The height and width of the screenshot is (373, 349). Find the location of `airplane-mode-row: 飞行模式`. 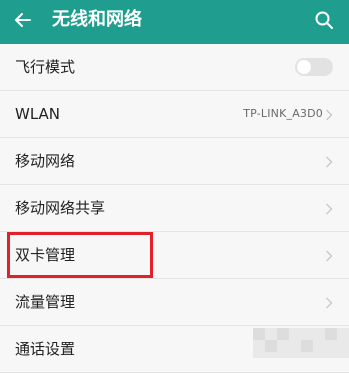

airplane-mode-row: 飞行模式 is located at coordinates (174, 67).